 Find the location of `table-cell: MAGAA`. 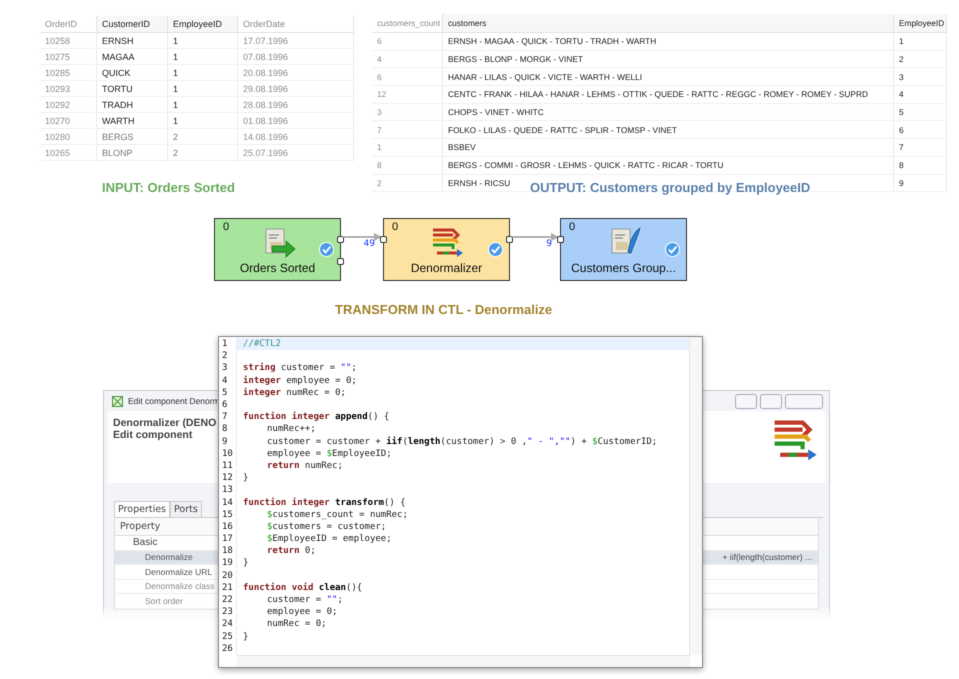

table-cell: MAGAA is located at coordinates (132, 56).